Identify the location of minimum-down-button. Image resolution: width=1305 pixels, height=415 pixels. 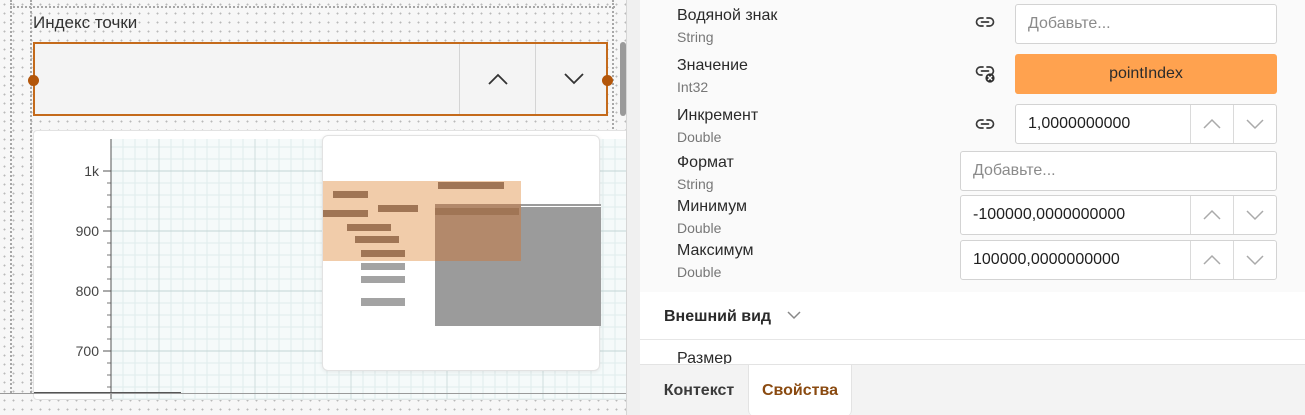
(1254, 215).